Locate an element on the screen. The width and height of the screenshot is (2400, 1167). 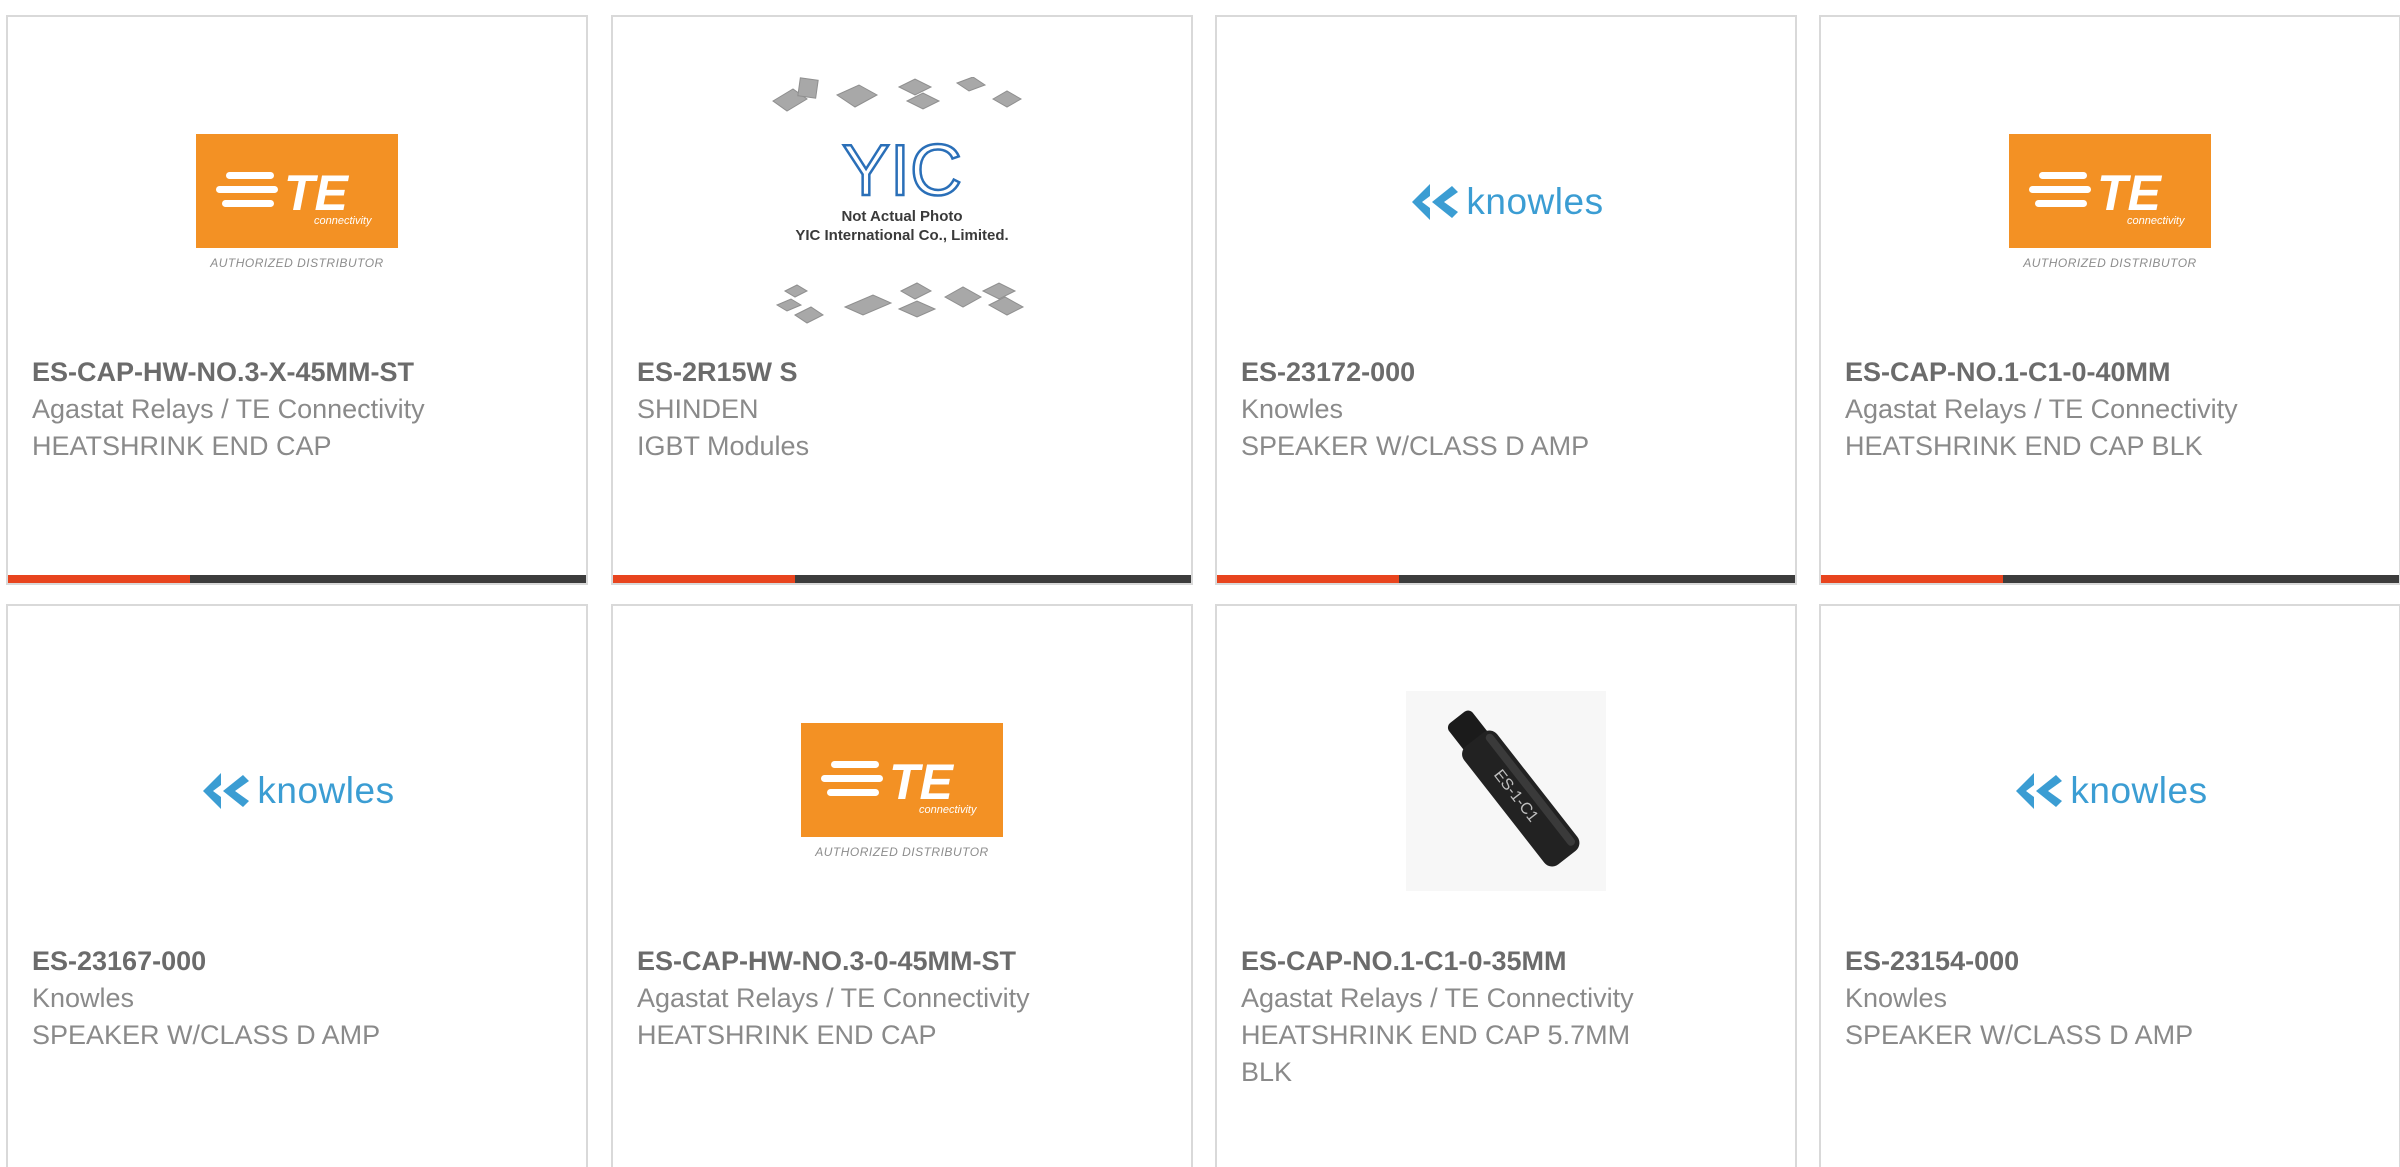
svg-text: YIC is located at coordinates (902, 171).